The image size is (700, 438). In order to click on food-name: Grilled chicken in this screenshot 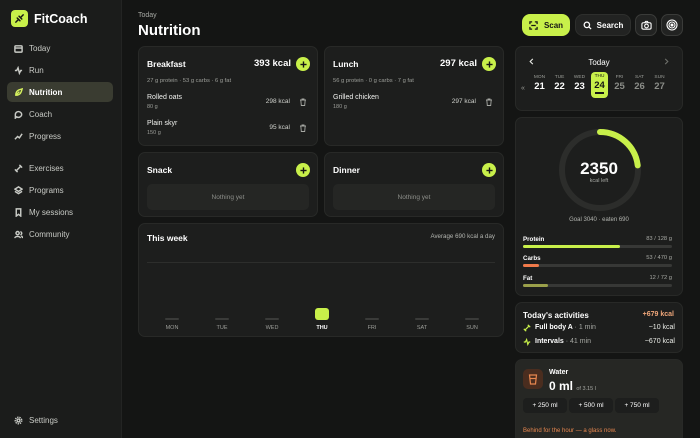, I will do `click(356, 97)`.